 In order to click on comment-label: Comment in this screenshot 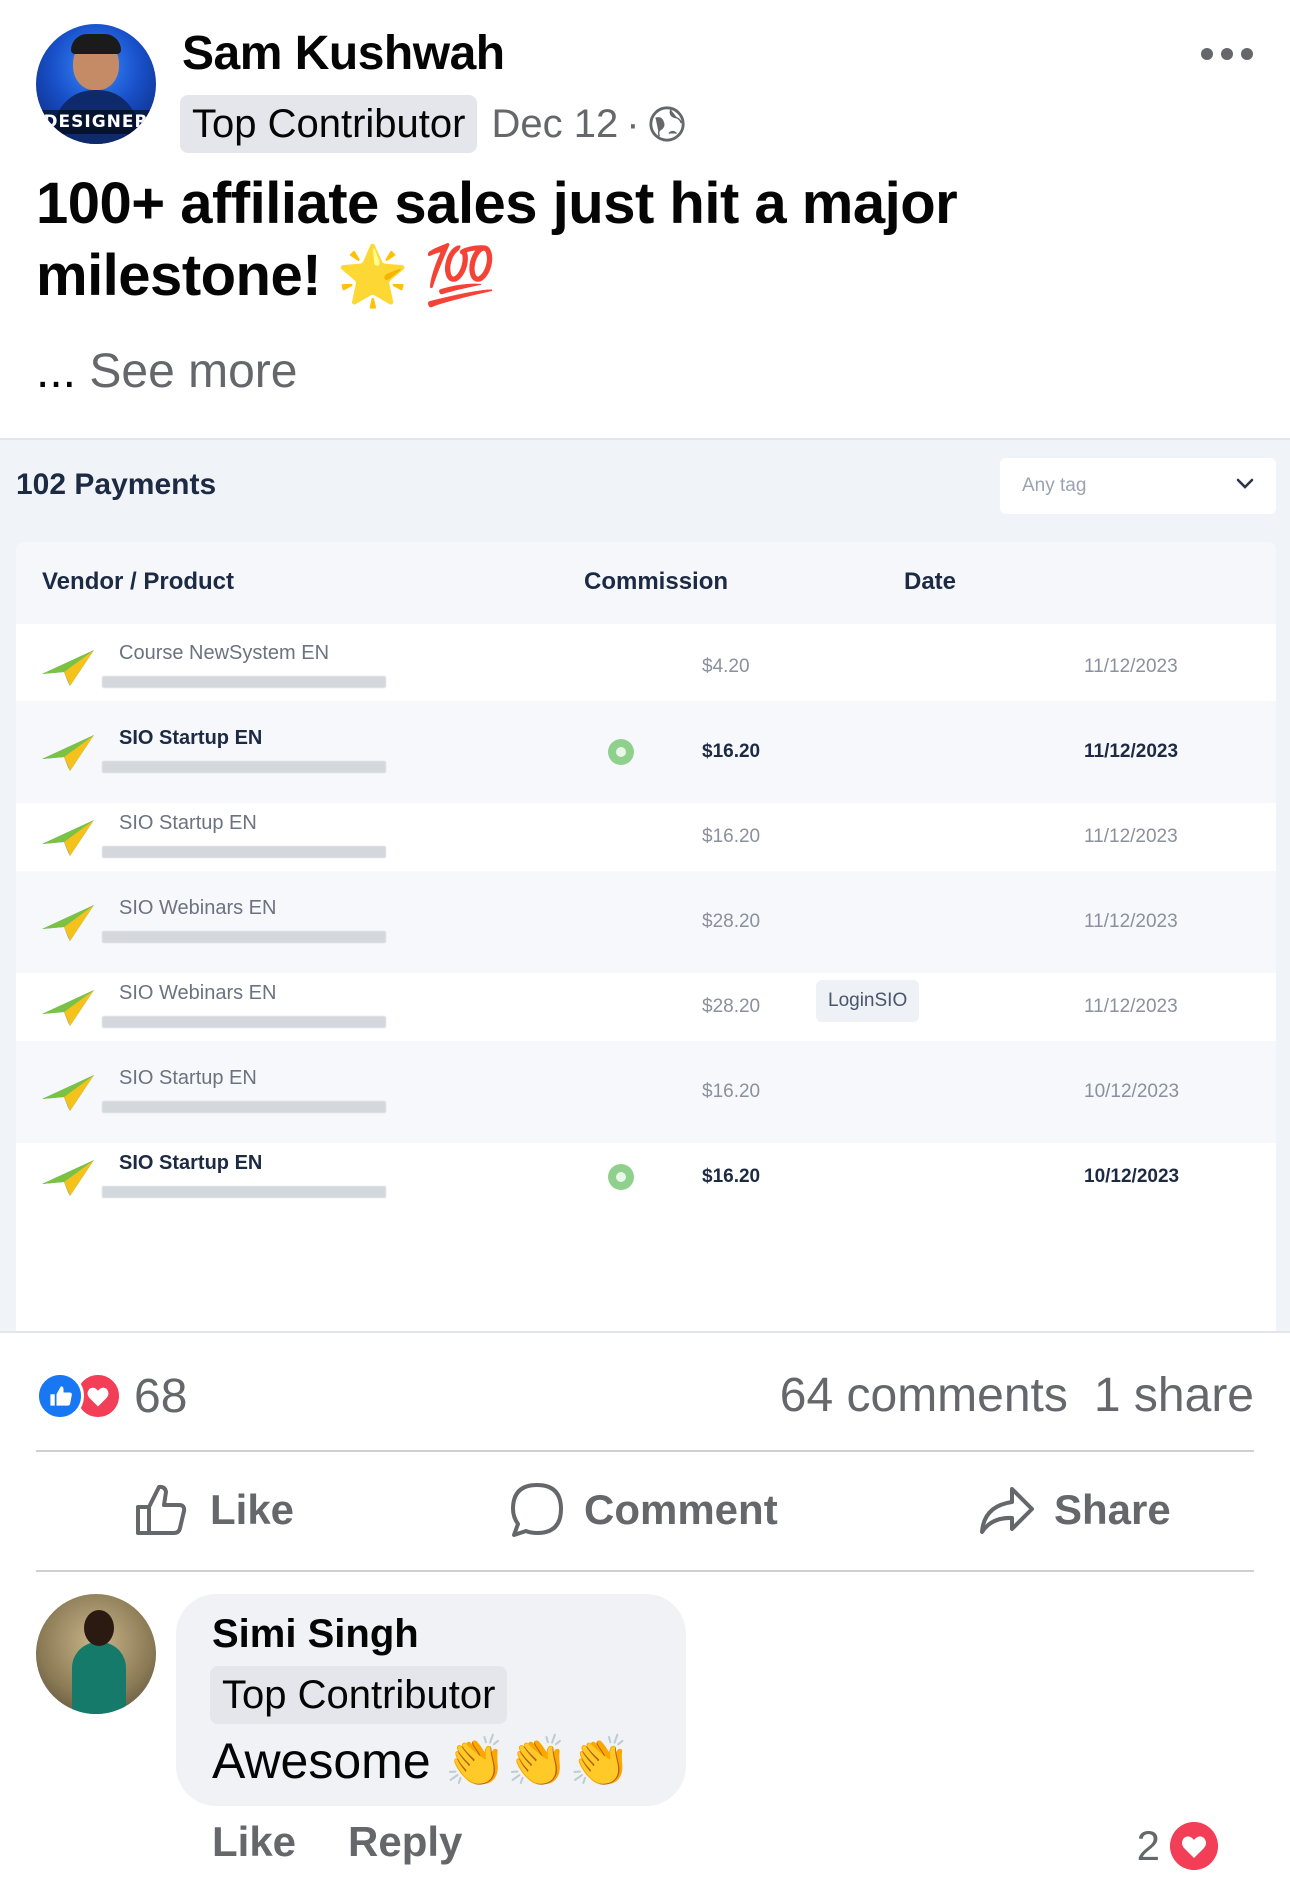, I will do `click(681, 1509)`.